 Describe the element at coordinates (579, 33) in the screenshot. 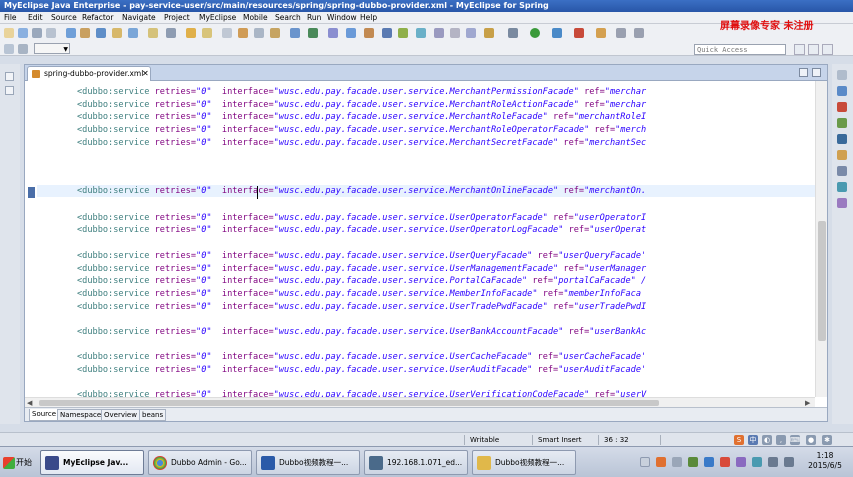

I see `stop-icon` at that location.